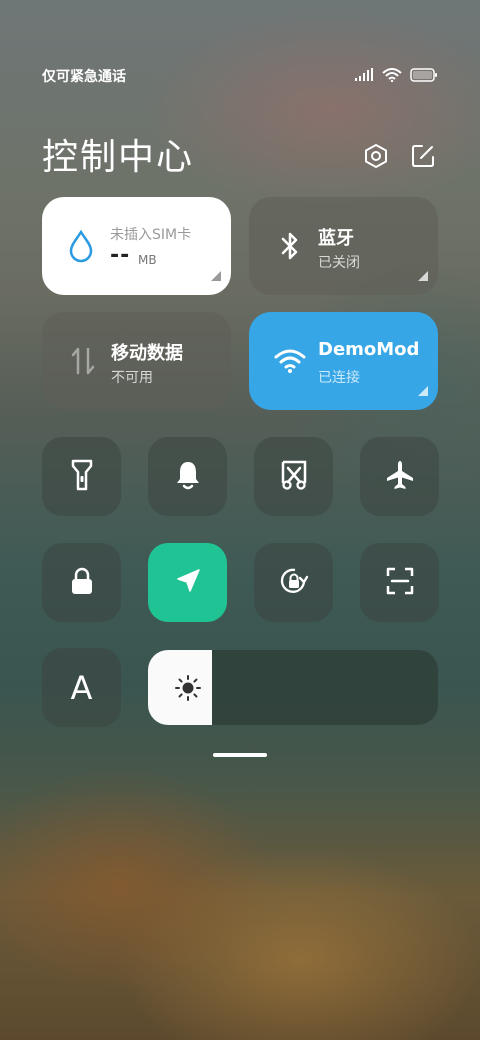  Describe the element at coordinates (132, 378) in the screenshot. I see `mobile-data-status: 不可用` at that location.